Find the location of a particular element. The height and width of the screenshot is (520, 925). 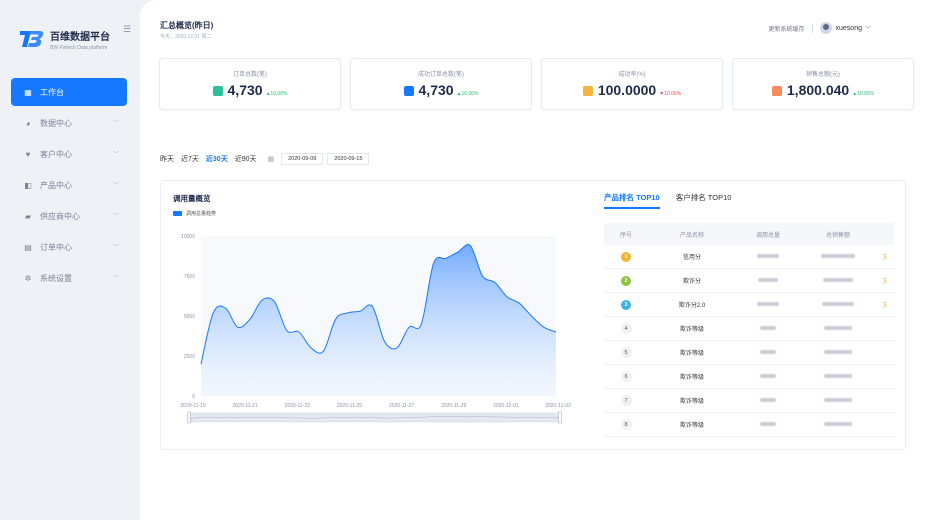

x-tick-label: 2020-12-03 is located at coordinates (558, 406).